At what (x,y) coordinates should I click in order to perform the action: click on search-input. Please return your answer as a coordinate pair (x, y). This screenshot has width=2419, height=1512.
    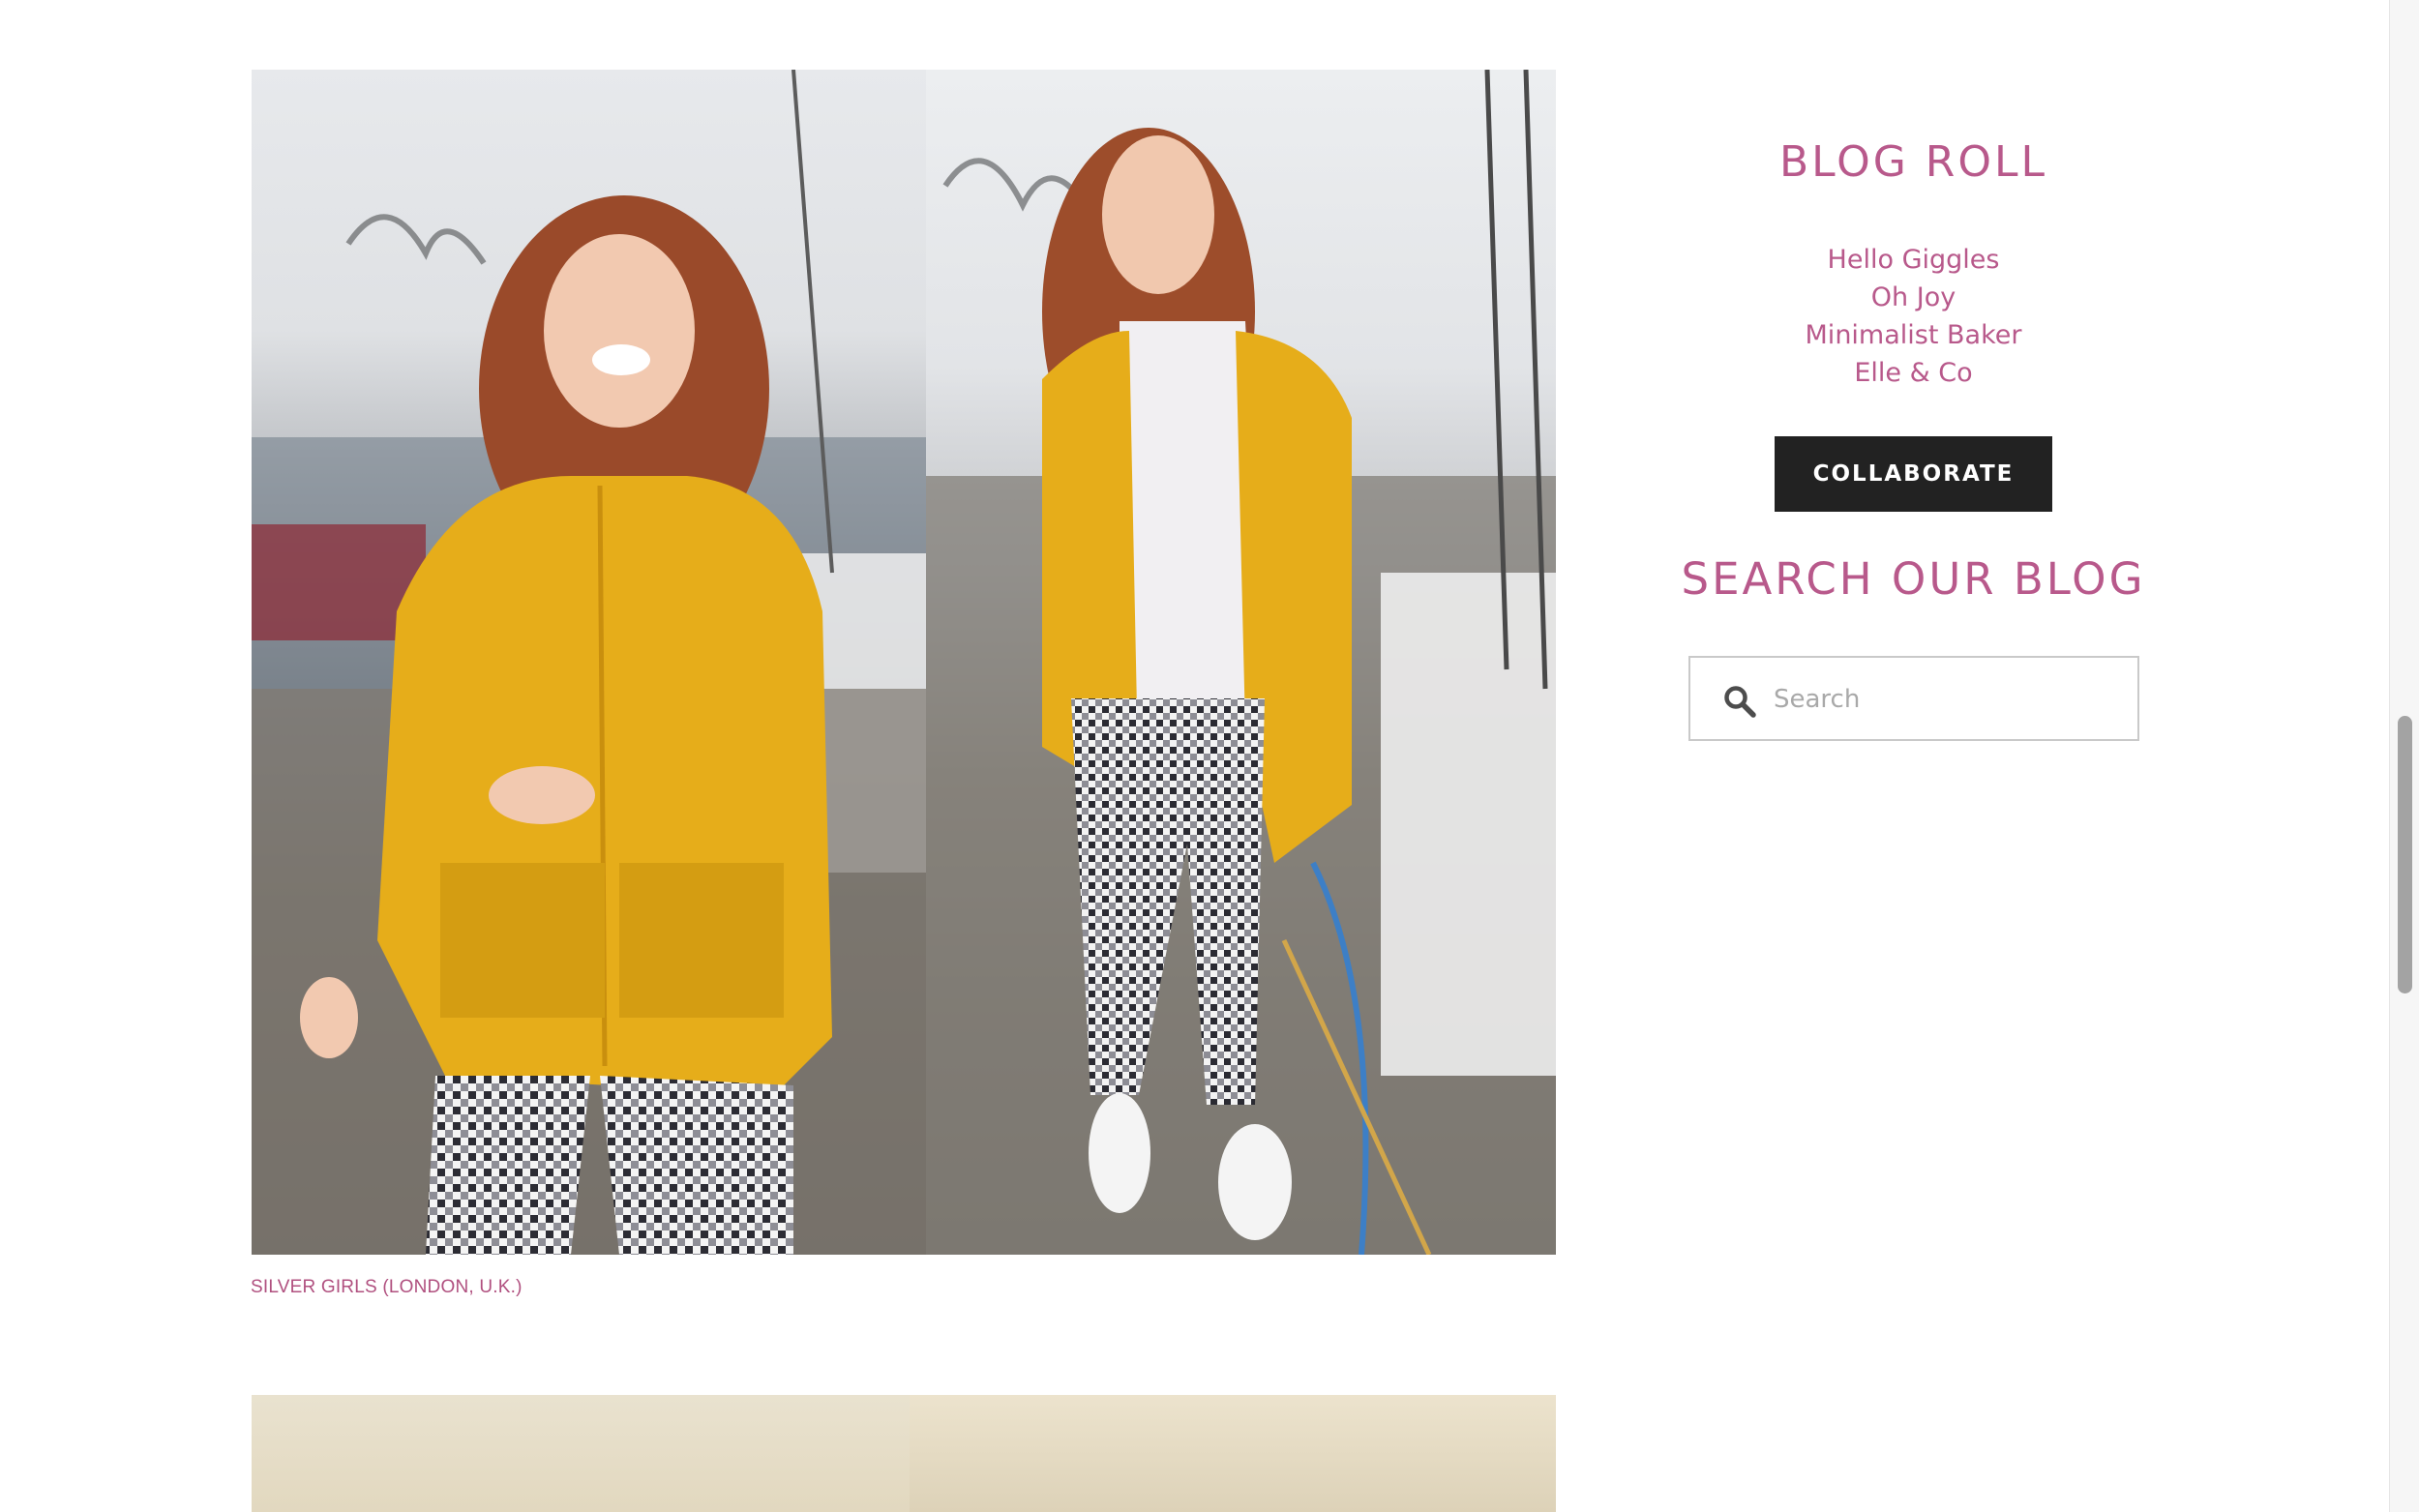
    Looking at the image, I should click on (1948, 700).